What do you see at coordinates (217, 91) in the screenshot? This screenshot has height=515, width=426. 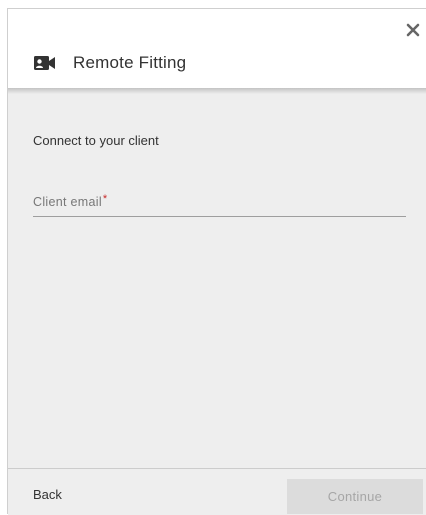 I see `header-shadow` at bounding box center [217, 91].